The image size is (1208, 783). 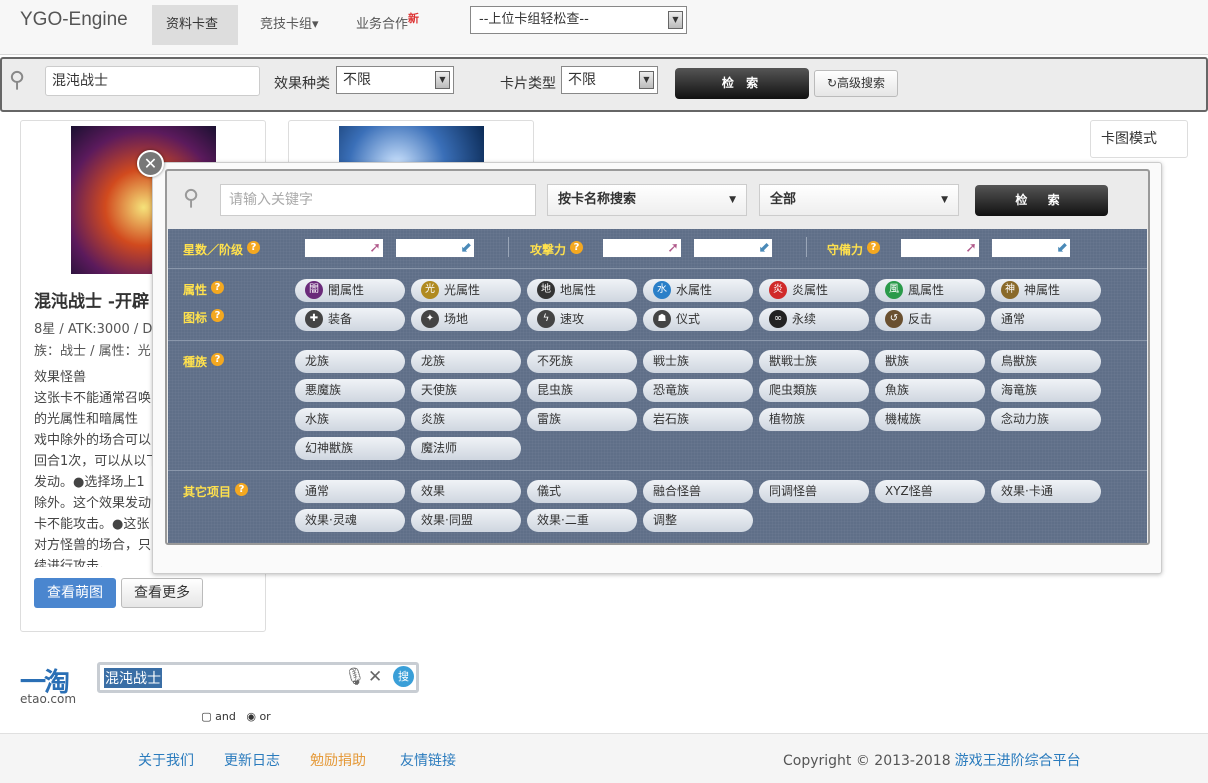 What do you see at coordinates (166, 760) in the screenshot?
I see `footer-link-about: 关于我们` at bounding box center [166, 760].